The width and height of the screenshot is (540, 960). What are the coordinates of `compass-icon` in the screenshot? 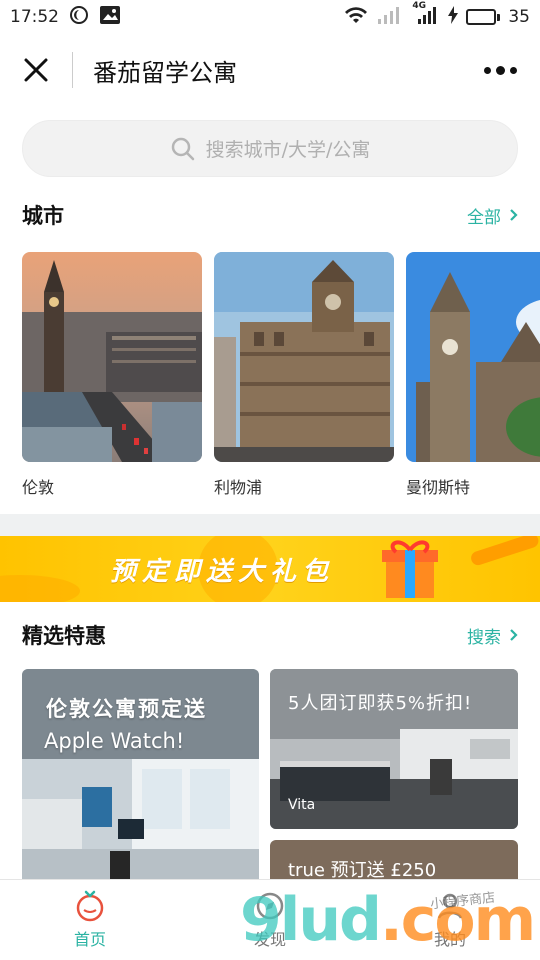 It's located at (270, 906).